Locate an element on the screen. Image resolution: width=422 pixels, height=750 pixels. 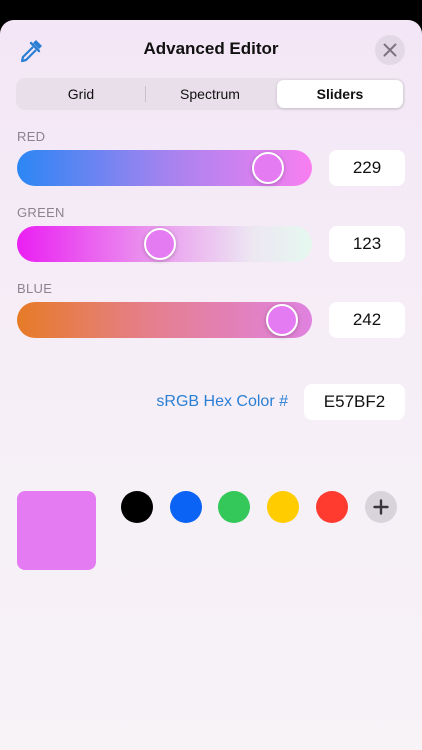
color-preview is located at coordinates (56, 530).